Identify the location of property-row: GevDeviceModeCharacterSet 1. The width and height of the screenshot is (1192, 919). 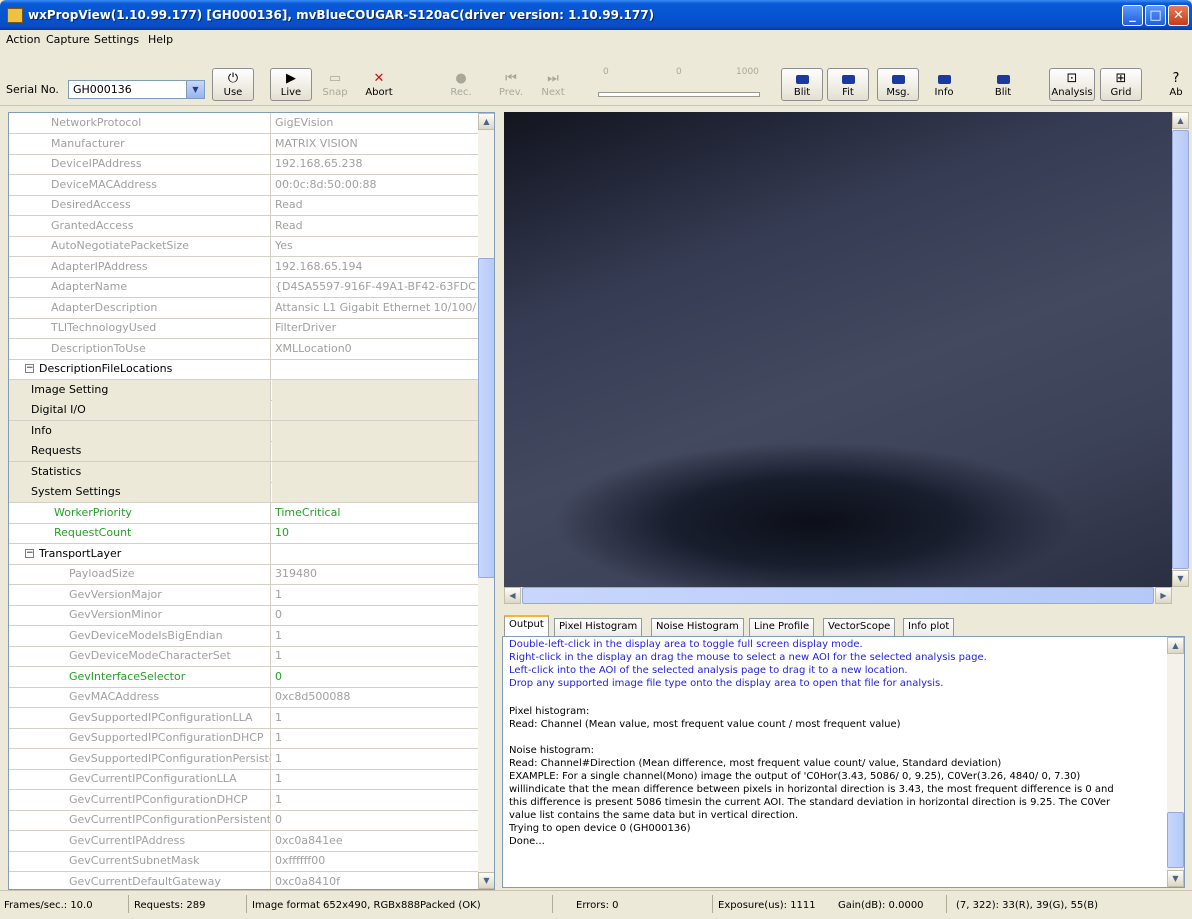
(244, 656).